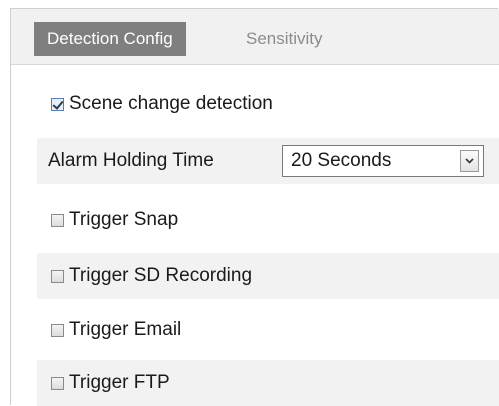 This screenshot has height=406, width=499. I want to click on alarm-holding-label: Alarm Holding Time, so click(131, 160).